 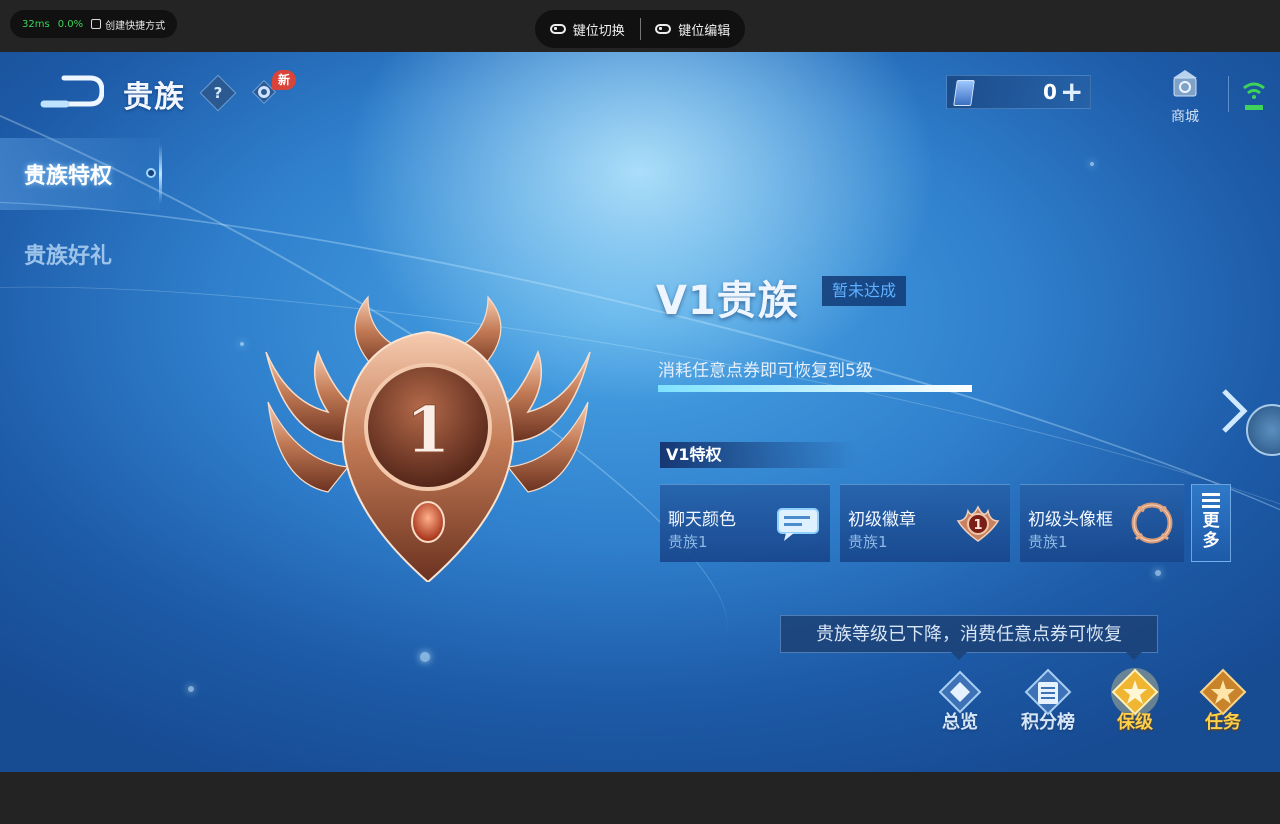 I want to click on back-arrow-icon, so click(x=72, y=91).